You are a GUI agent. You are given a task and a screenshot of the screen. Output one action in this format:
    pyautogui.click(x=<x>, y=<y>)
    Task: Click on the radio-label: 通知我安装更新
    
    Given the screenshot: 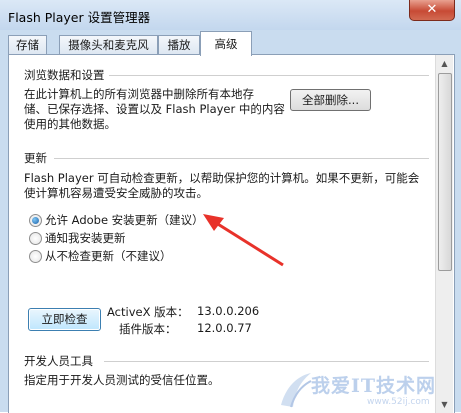 What is the action you would take?
    pyautogui.click(x=85, y=238)
    